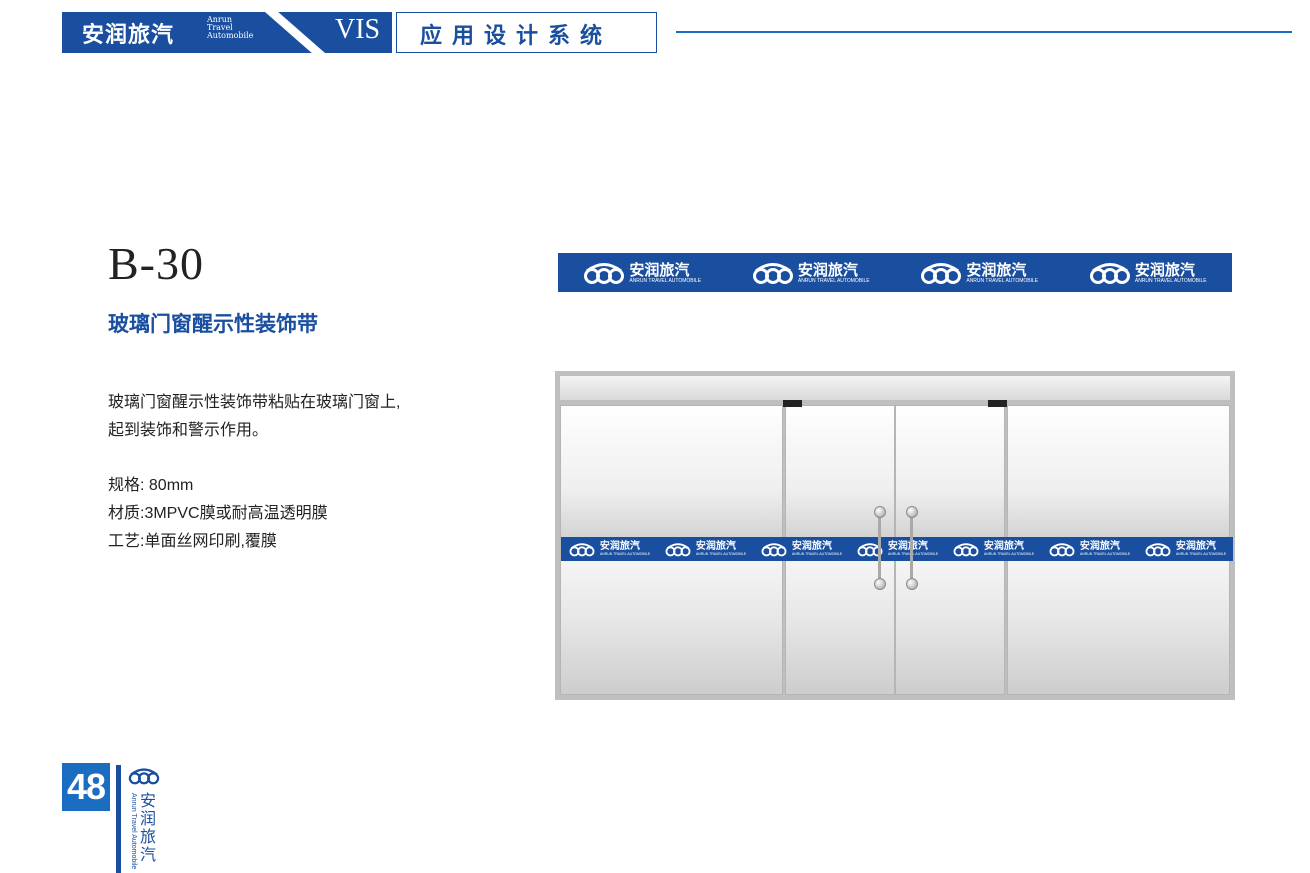 Image resolution: width=1310 pixels, height=873 pixels. Describe the element at coordinates (912, 512) in the screenshot. I see `handle-knob-right-top` at that location.